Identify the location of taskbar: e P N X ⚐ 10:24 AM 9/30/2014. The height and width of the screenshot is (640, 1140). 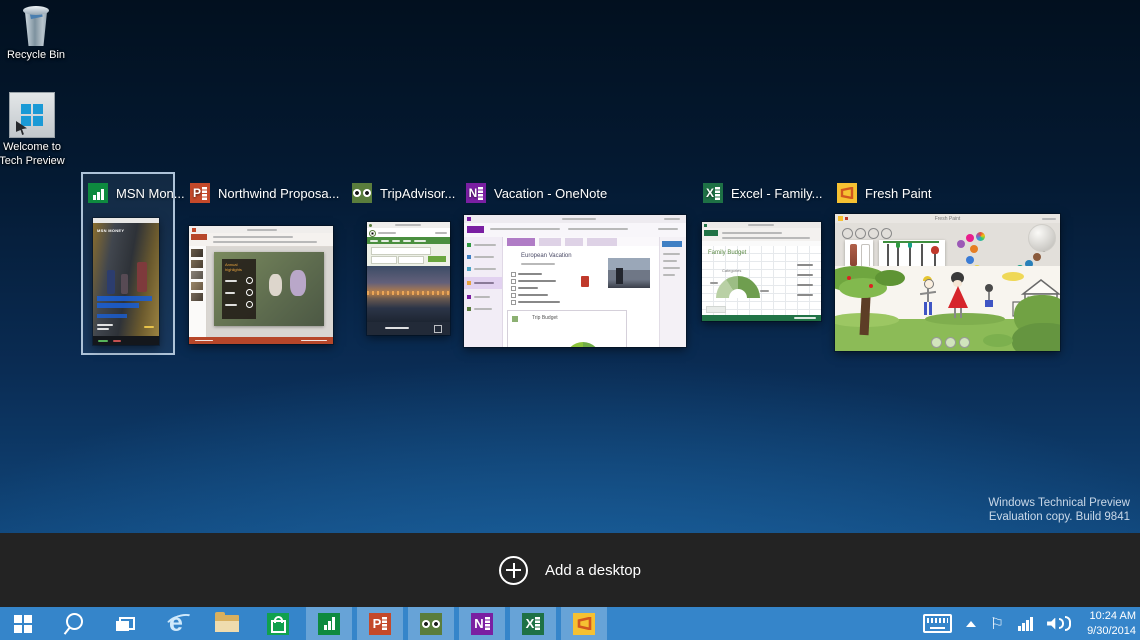
(570, 623).